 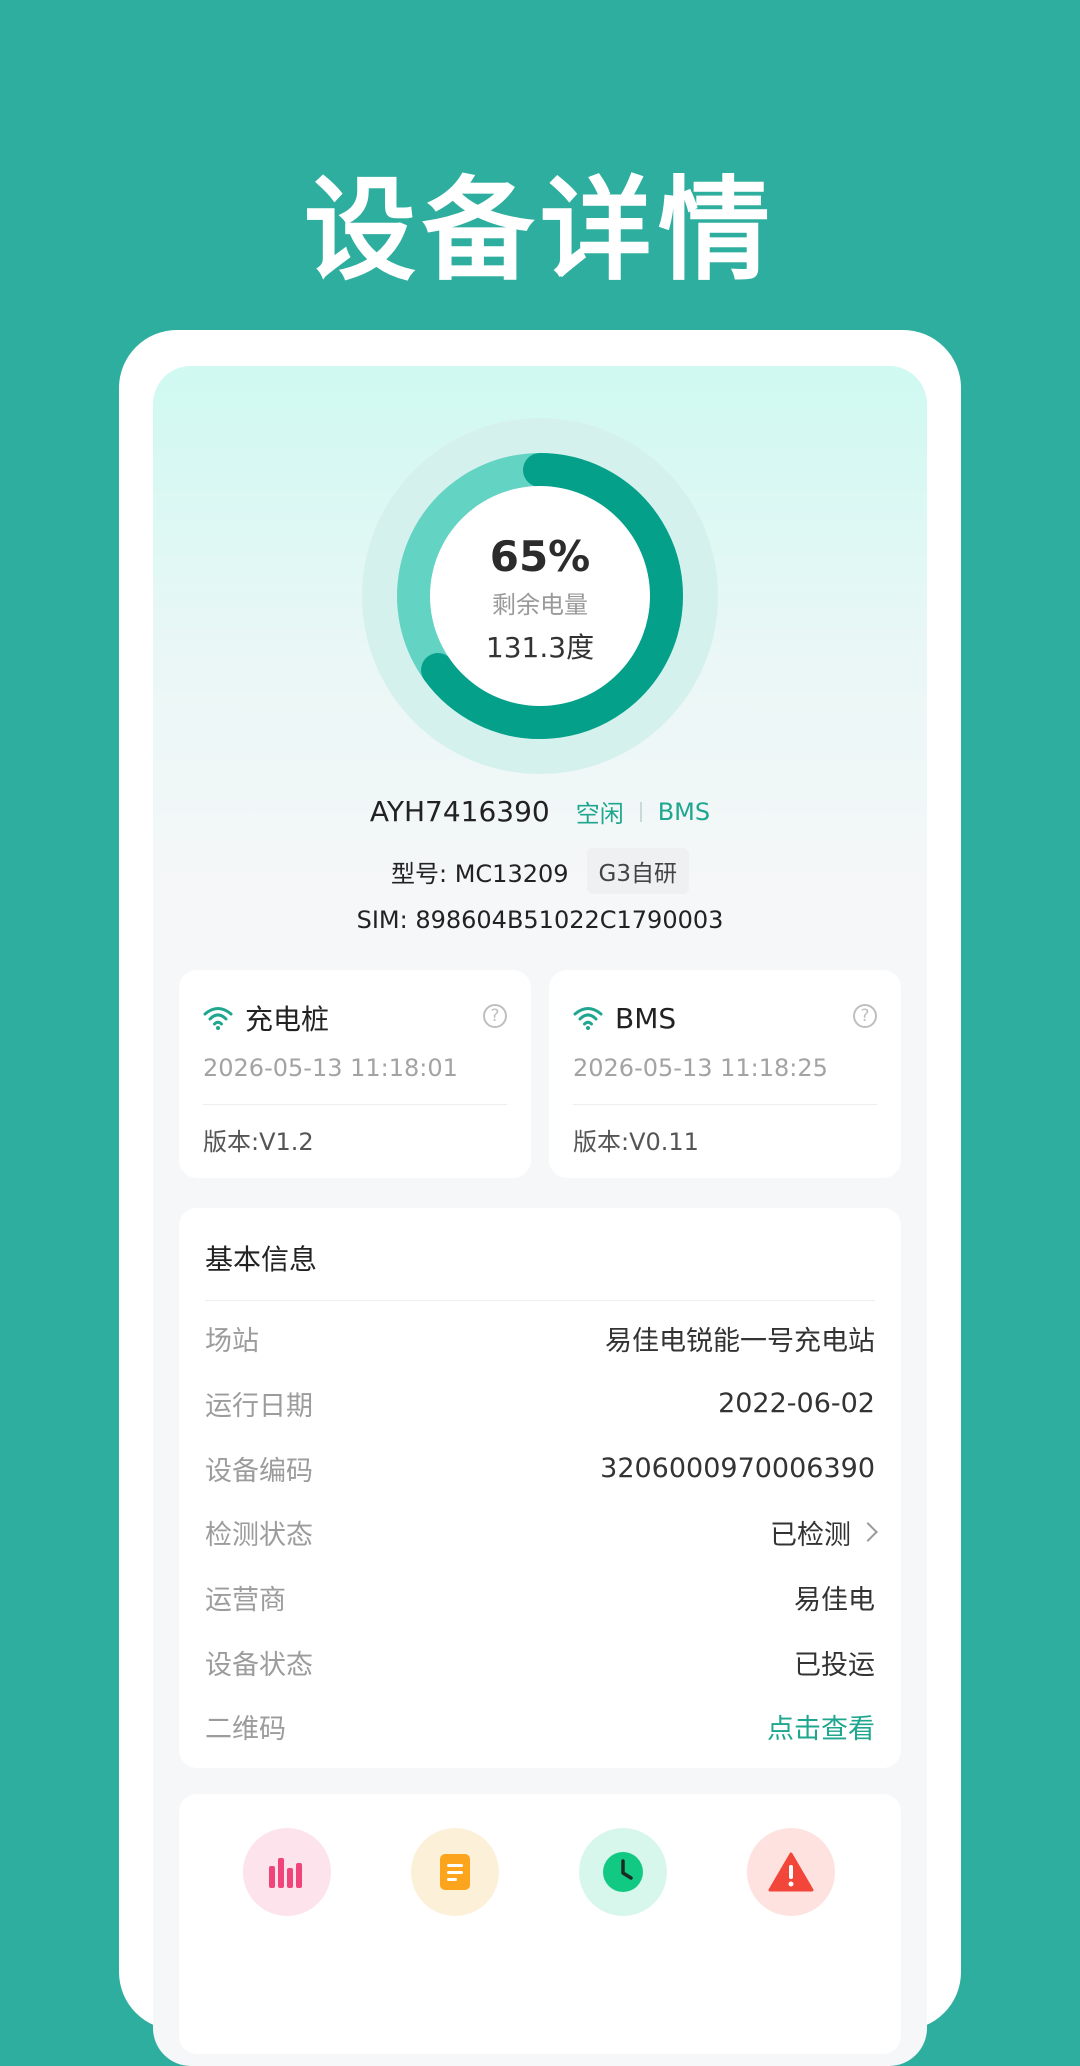 I want to click on document-icon, so click(x=455, y=1872).